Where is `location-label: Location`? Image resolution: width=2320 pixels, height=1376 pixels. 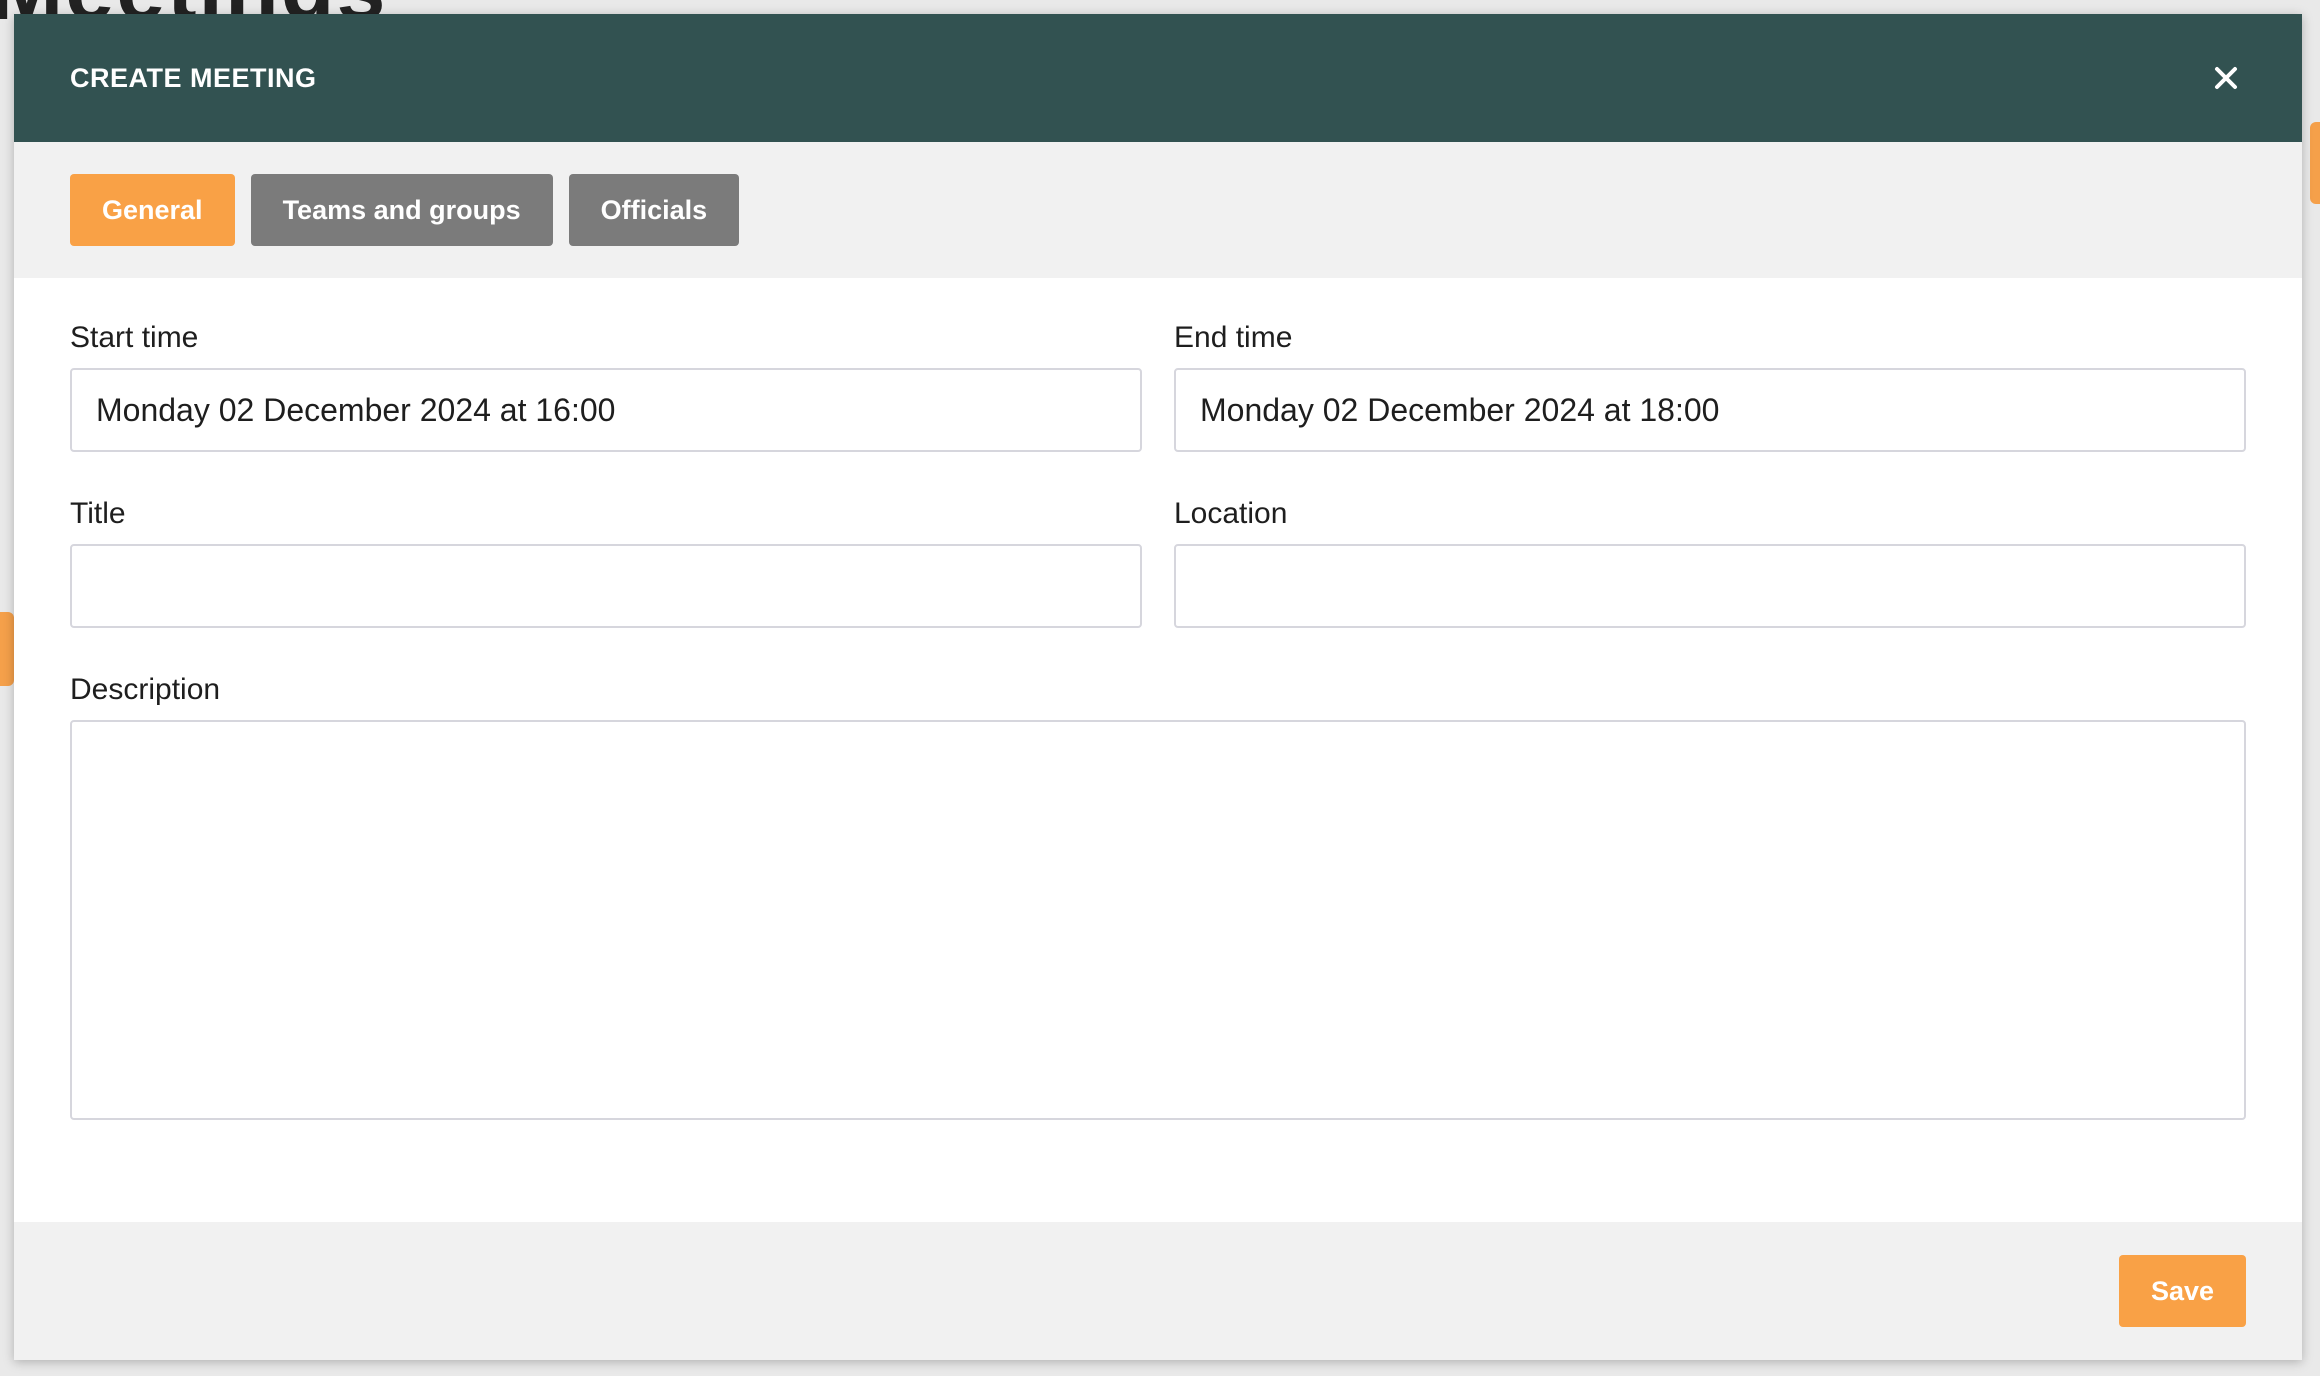 location-label: Location is located at coordinates (1231, 513).